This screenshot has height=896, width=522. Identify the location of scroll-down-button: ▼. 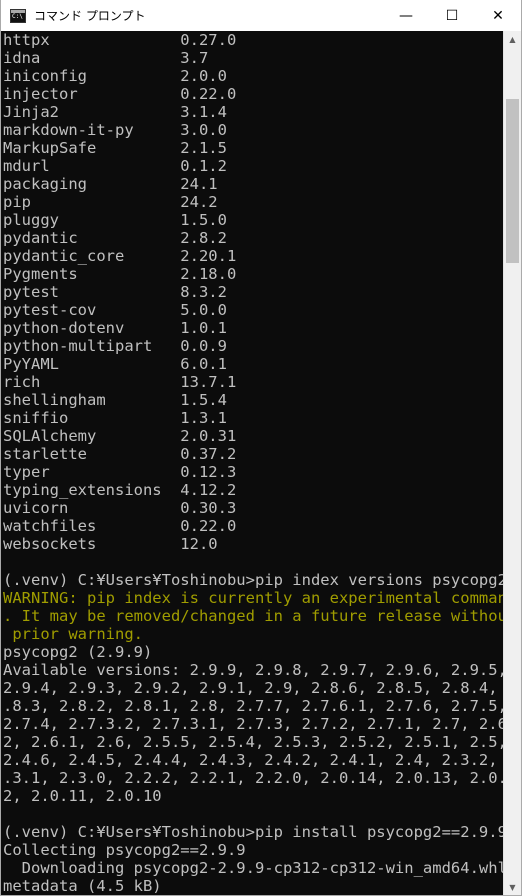
(512, 887).